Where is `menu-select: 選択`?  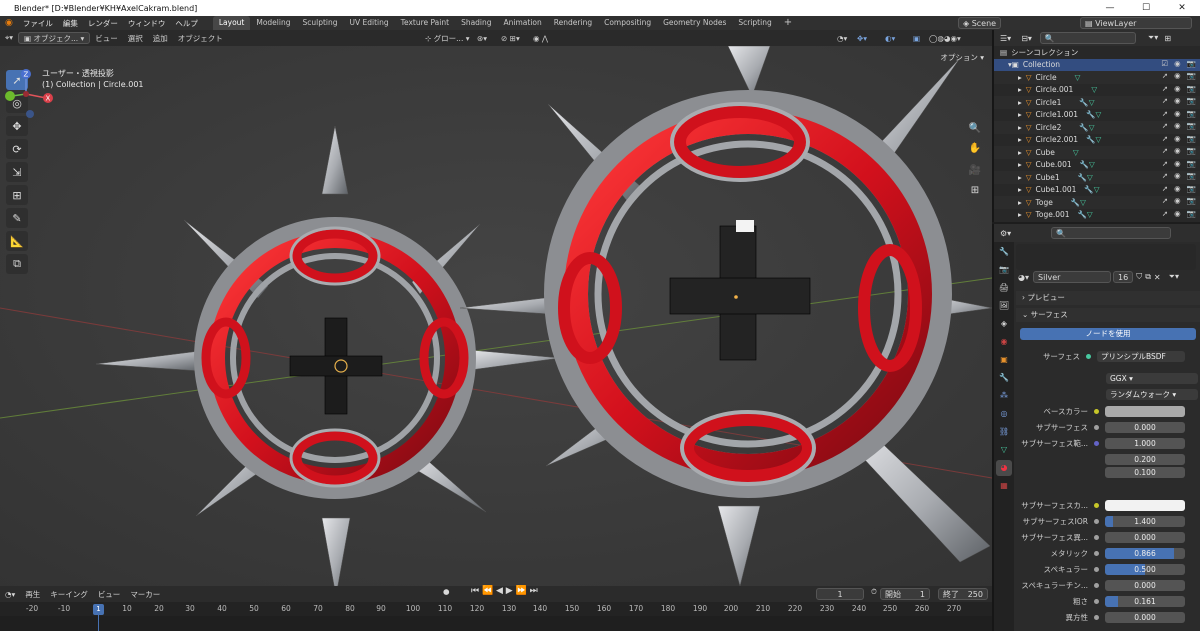 menu-select: 選択 is located at coordinates (135, 38).